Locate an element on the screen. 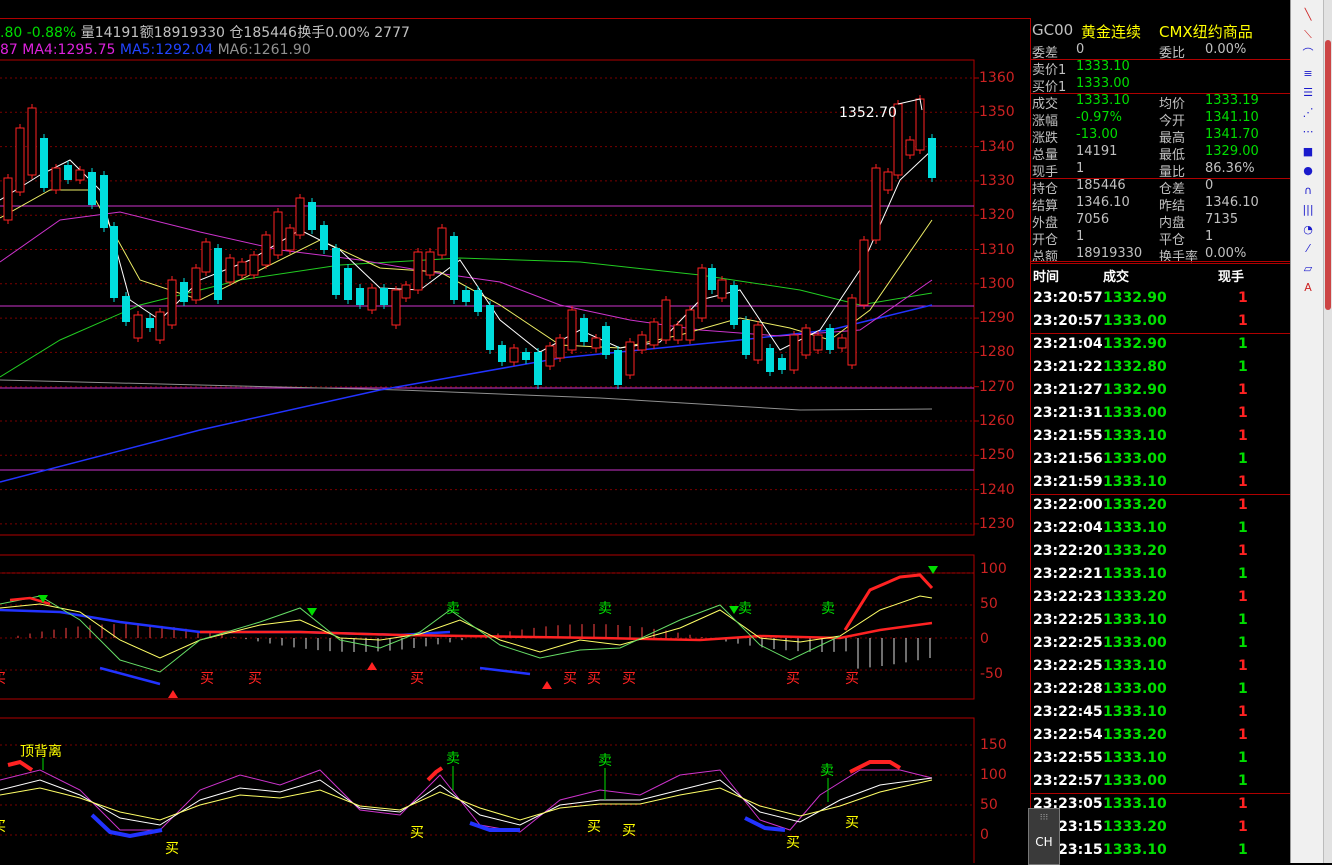 This screenshot has height=865, width=1332. contract-name: 黄金连续 is located at coordinates (1111, 32).